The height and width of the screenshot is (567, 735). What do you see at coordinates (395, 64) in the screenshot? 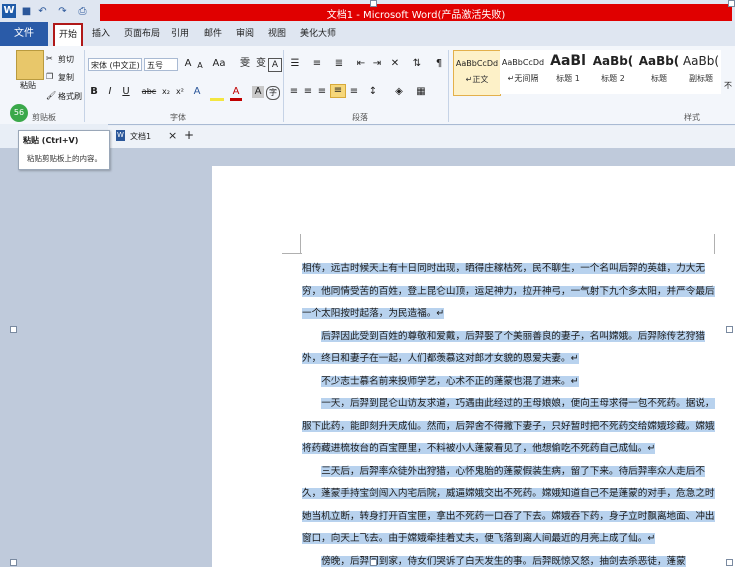
I see `asian-layout-icon: ✕` at bounding box center [395, 64].